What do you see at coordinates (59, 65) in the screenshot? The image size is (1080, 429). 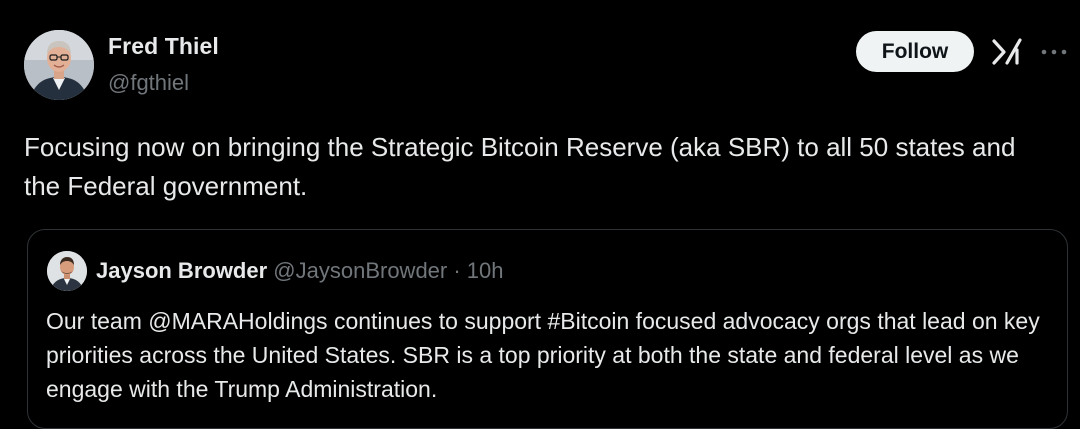 I see `author-avatar` at bounding box center [59, 65].